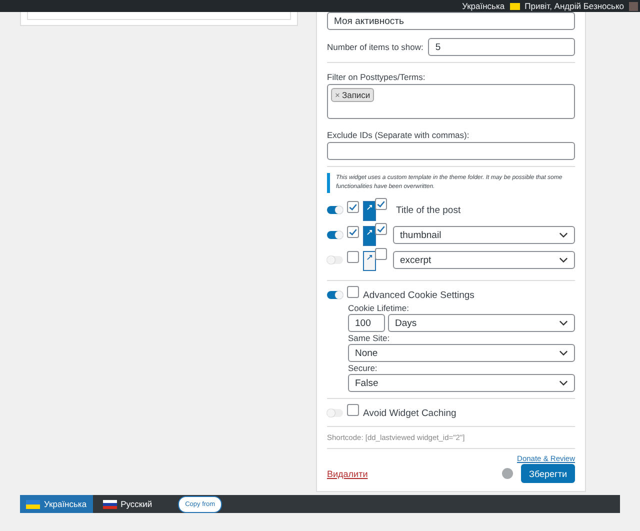 The image size is (640, 531). Describe the element at coordinates (451, 151) in the screenshot. I see `exclude-field` at that location.